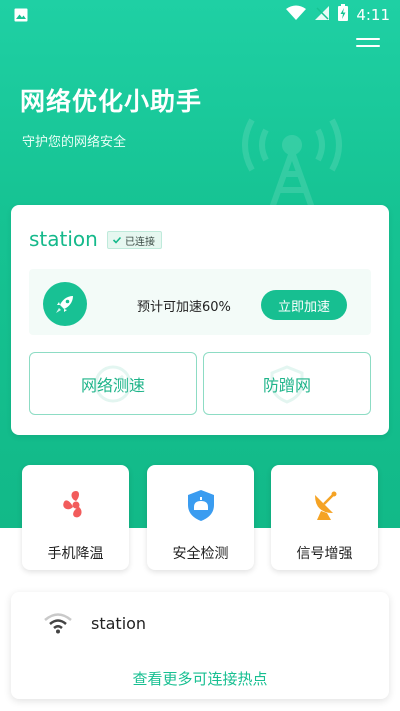  I want to click on rocket-icon, so click(65, 304).